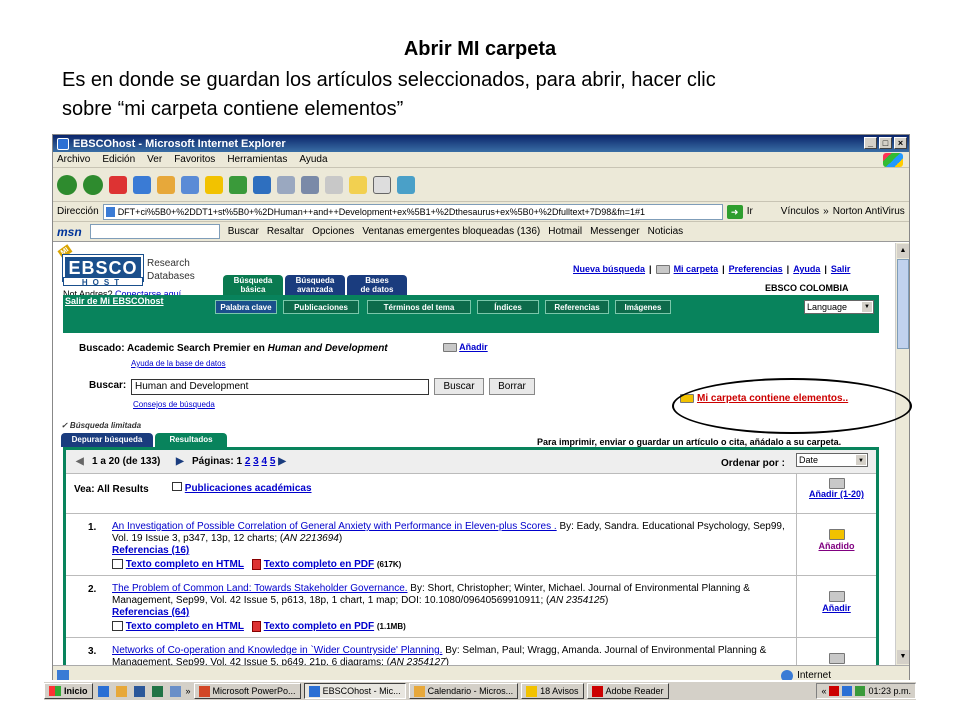  What do you see at coordinates (832, 460) in the screenshot?
I see `ordenar-select: Date ▼` at bounding box center [832, 460].